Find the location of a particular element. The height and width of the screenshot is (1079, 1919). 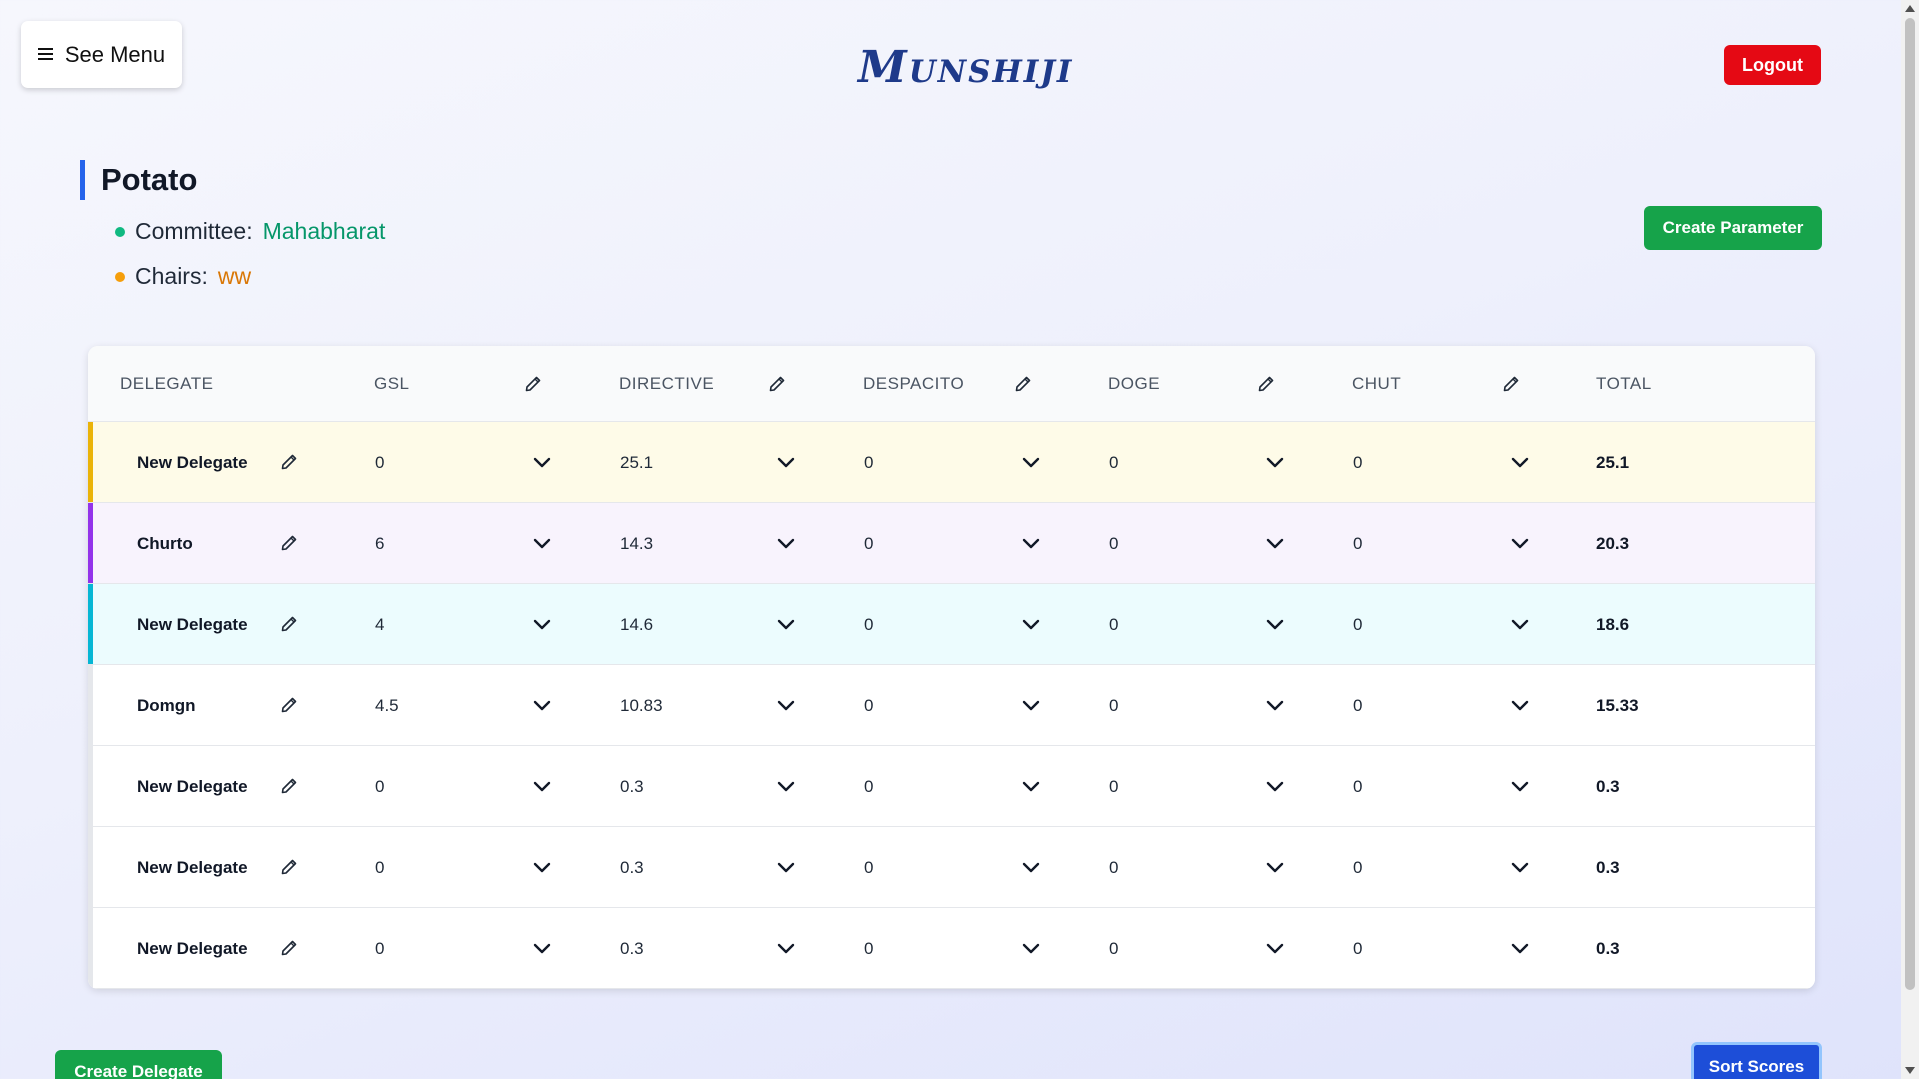

scroll-up-arrow-icon is located at coordinates (1910, 8).